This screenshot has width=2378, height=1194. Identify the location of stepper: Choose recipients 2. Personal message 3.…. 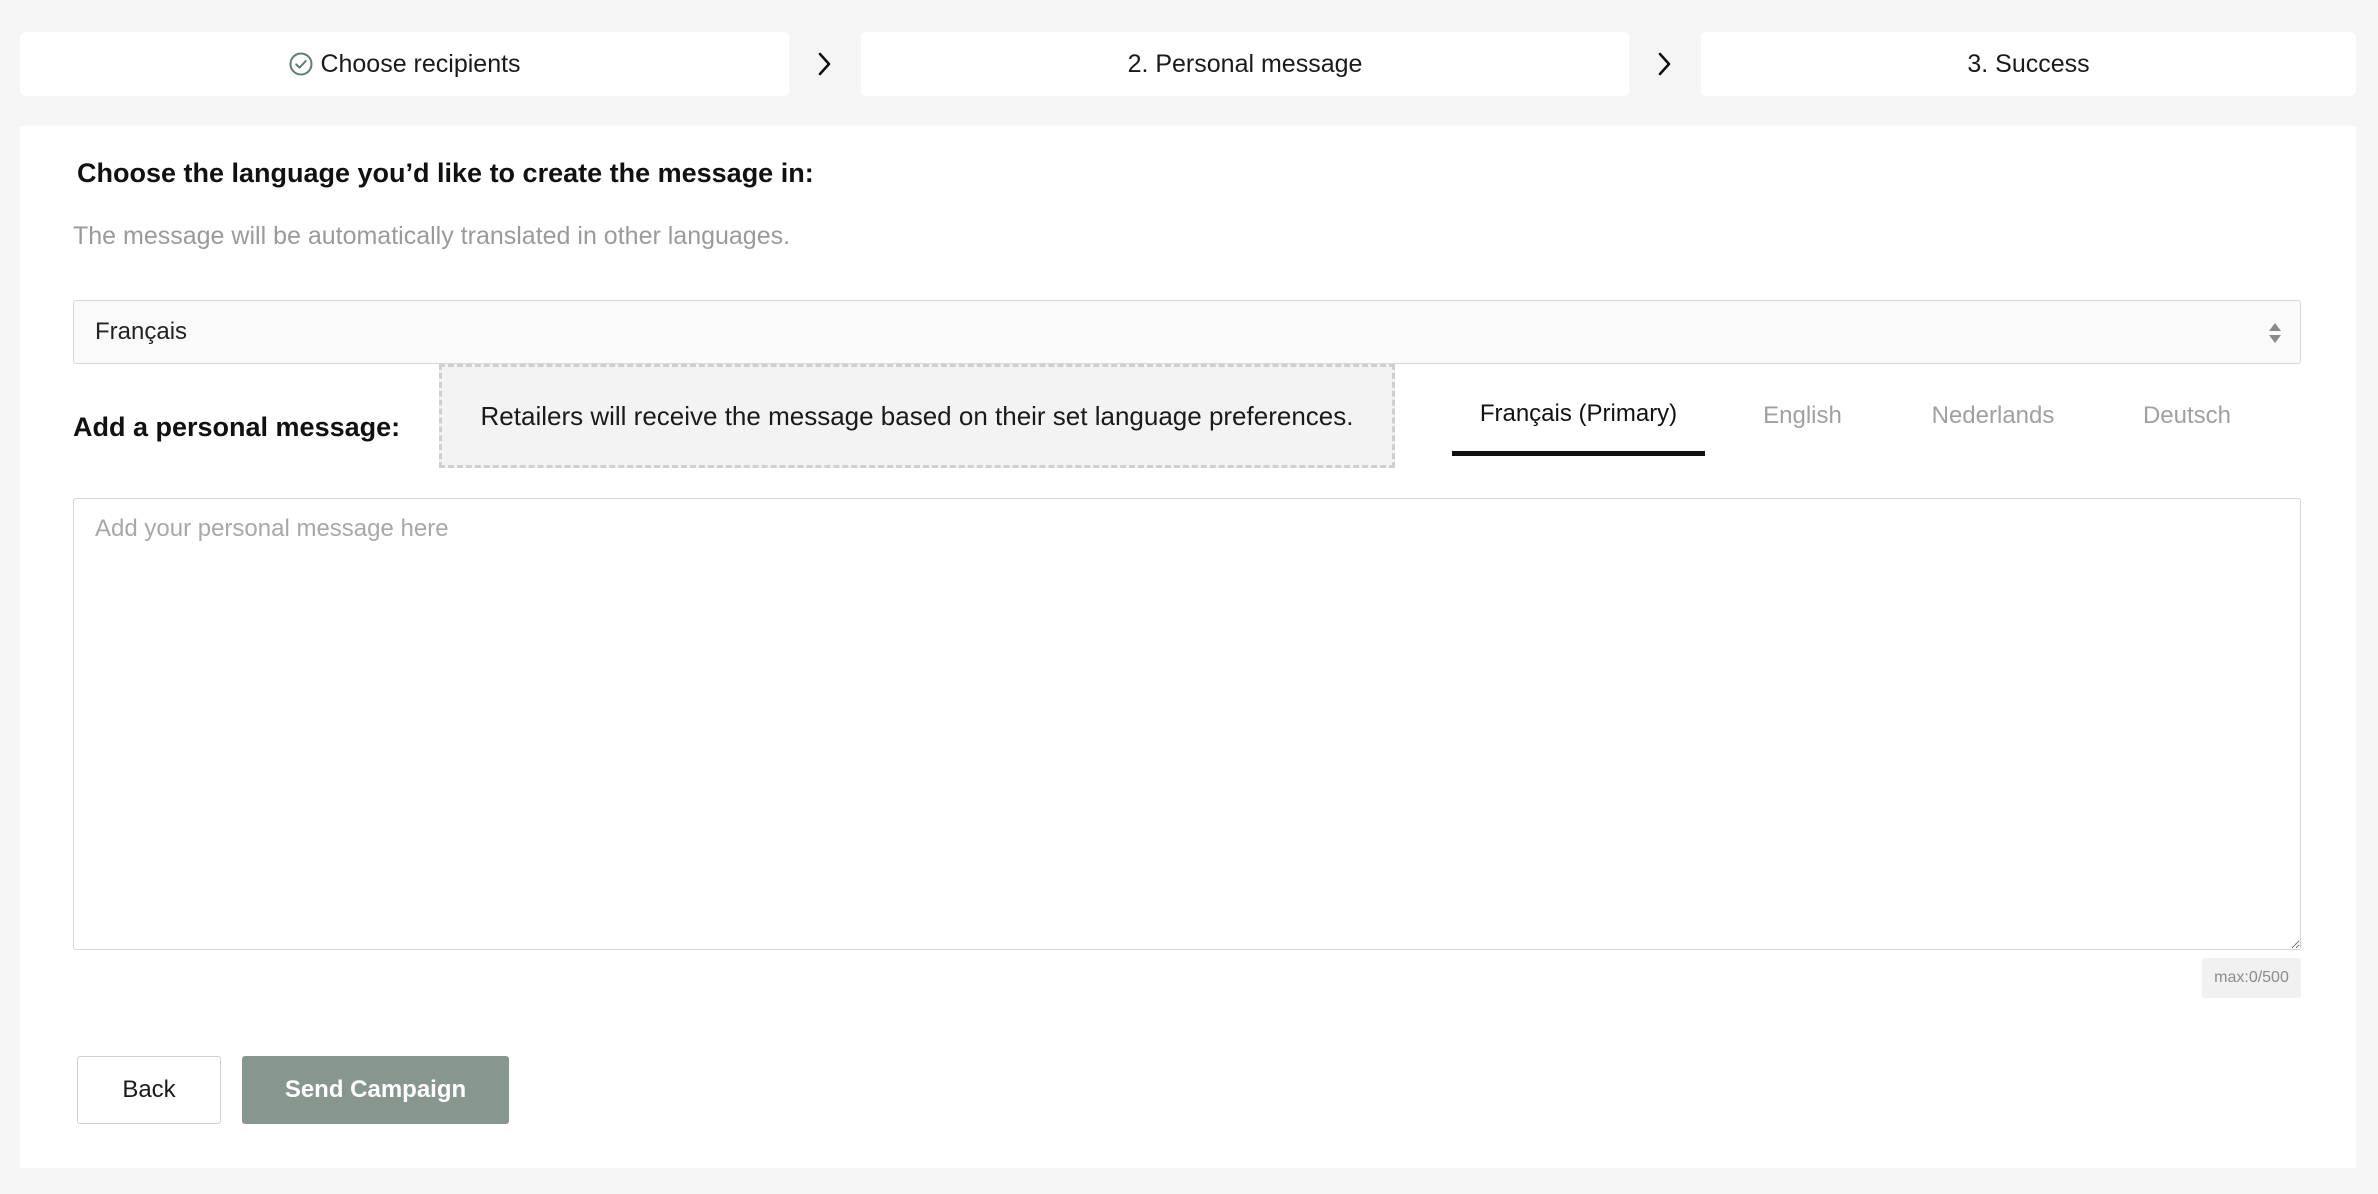
(1188, 64).